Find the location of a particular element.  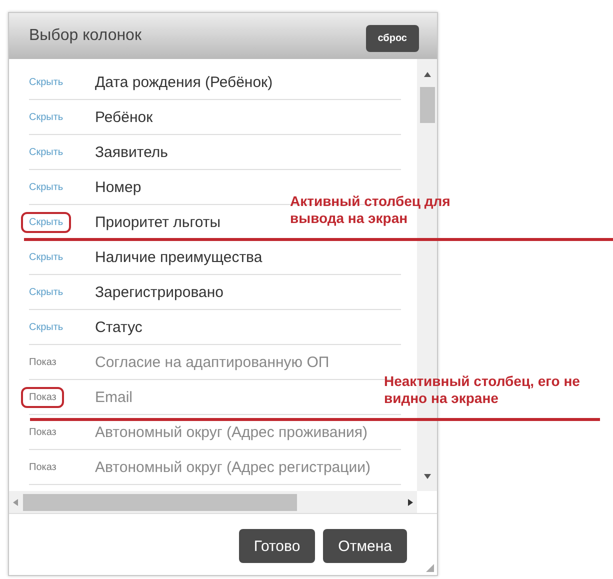

column-name: Наличие преимущества is located at coordinates (178, 257).